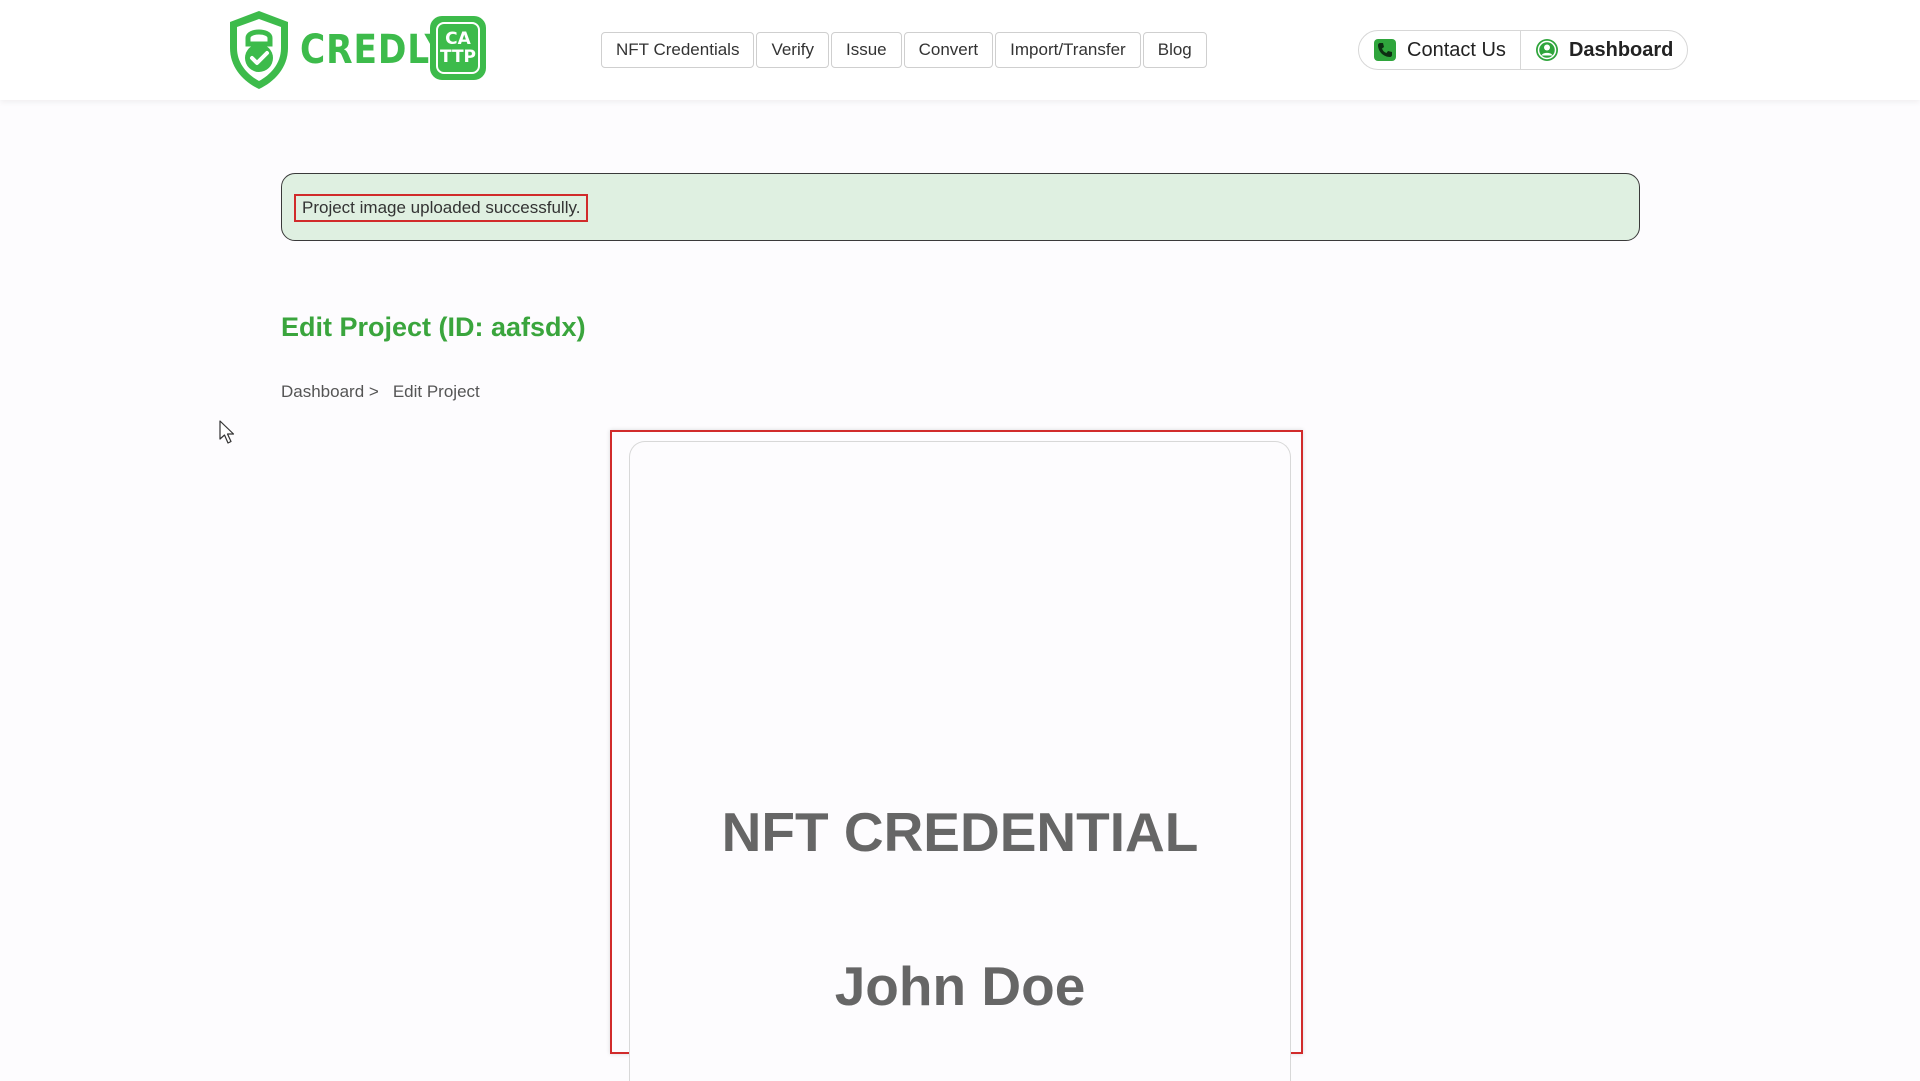 The height and width of the screenshot is (1081, 1920). What do you see at coordinates (330, 392) in the screenshot?
I see `breadcrumb-dashboard: Dashboard >` at bounding box center [330, 392].